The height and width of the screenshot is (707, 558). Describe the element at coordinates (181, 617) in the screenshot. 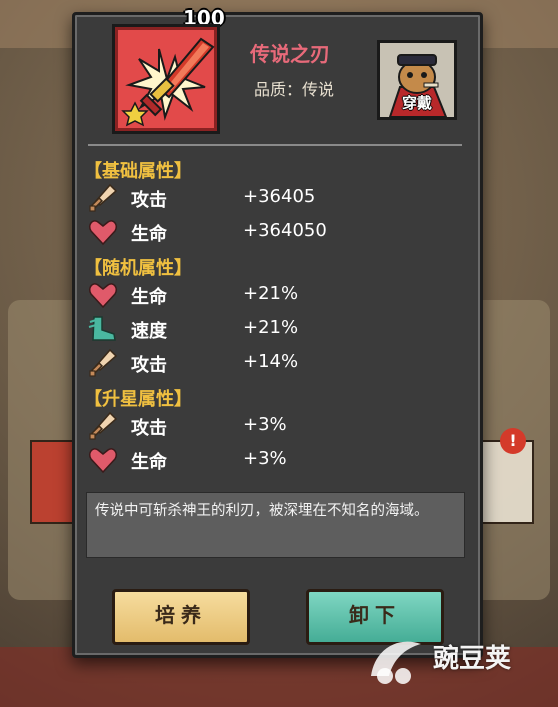

I see `train-button: 培养` at that location.